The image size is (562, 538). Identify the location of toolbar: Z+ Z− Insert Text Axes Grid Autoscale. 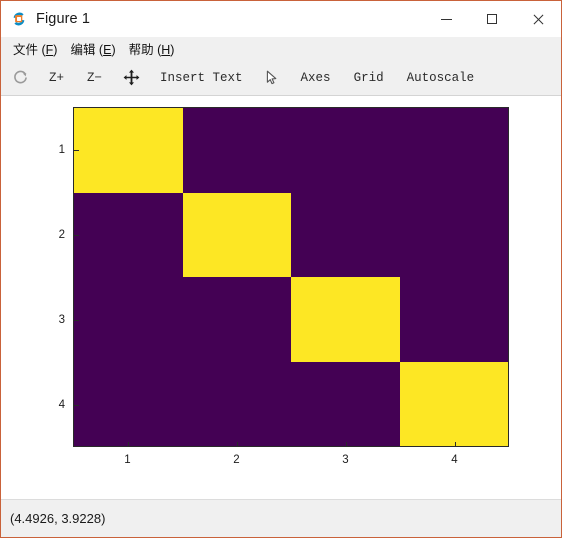
(281, 78).